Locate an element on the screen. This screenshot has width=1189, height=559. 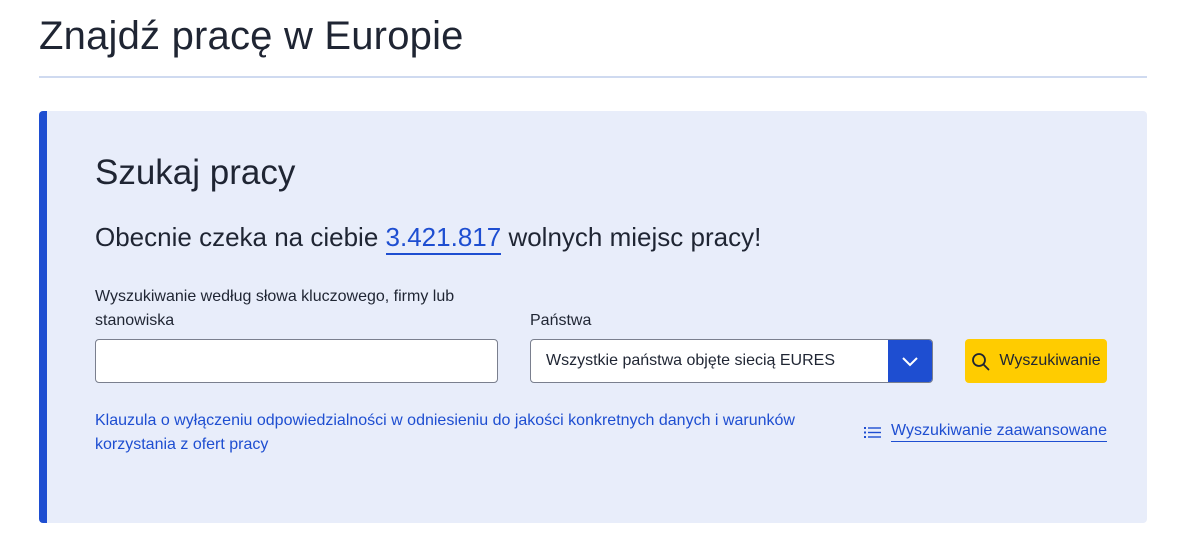
advanced-search-link: Wyszukiwanie zaawansowane is located at coordinates (985, 432).